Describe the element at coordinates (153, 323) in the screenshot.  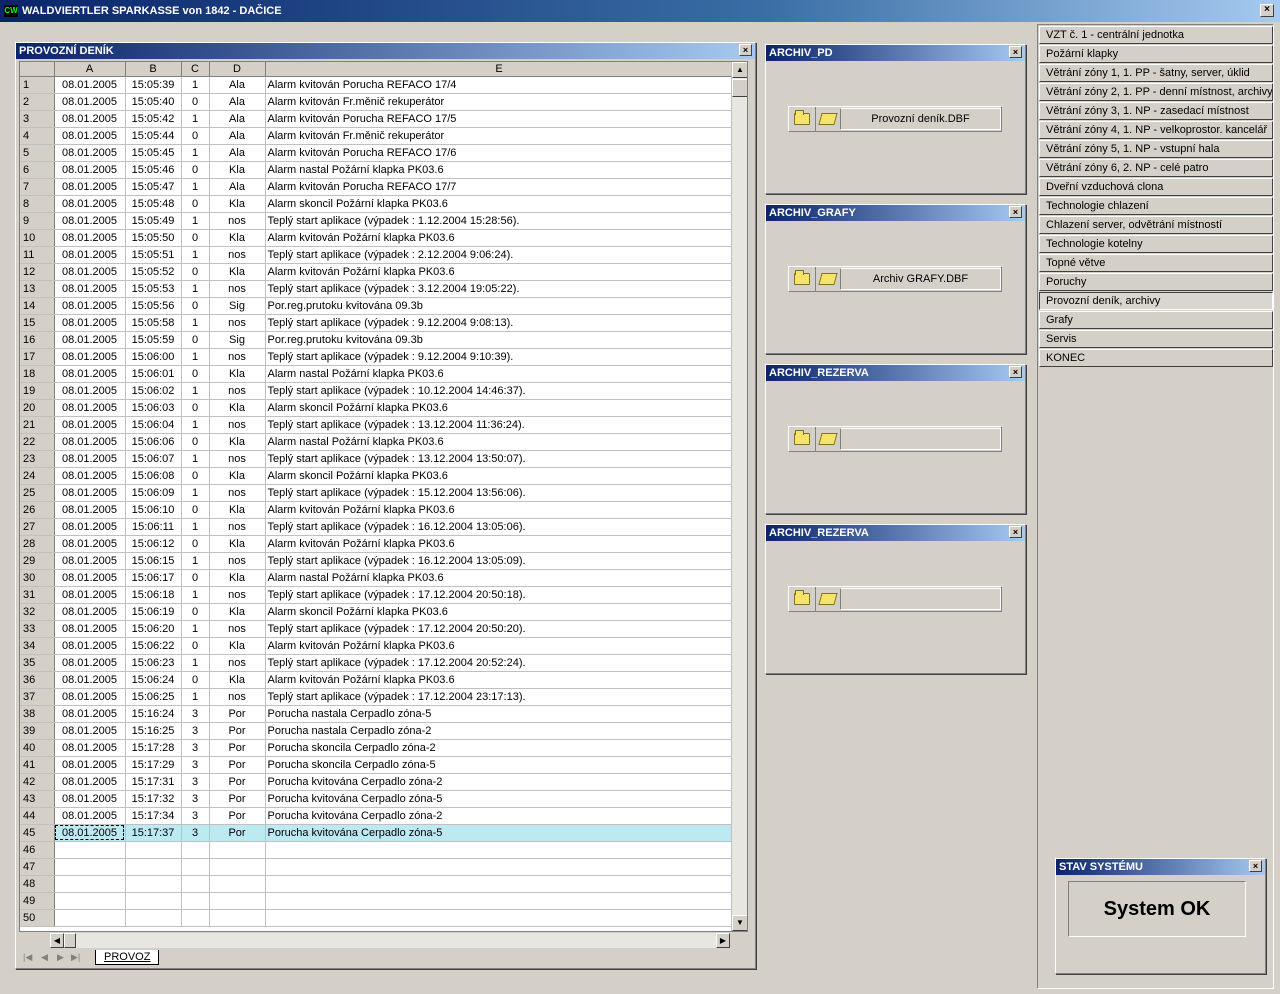
I see `time-cell: 15:05:58` at that location.